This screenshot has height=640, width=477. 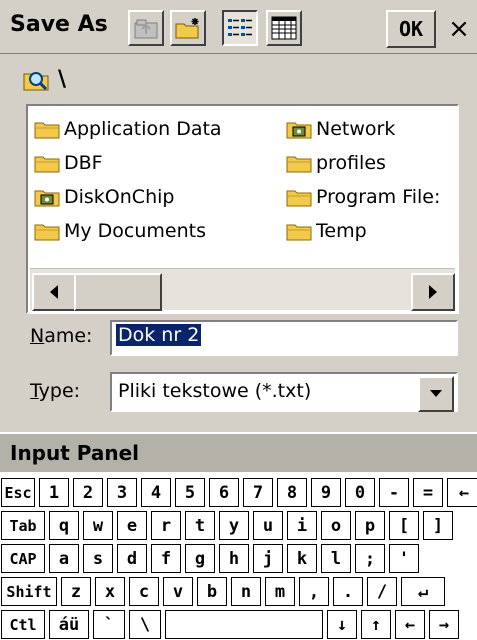 I want to click on list-item: My Documents, so click(x=120, y=231).